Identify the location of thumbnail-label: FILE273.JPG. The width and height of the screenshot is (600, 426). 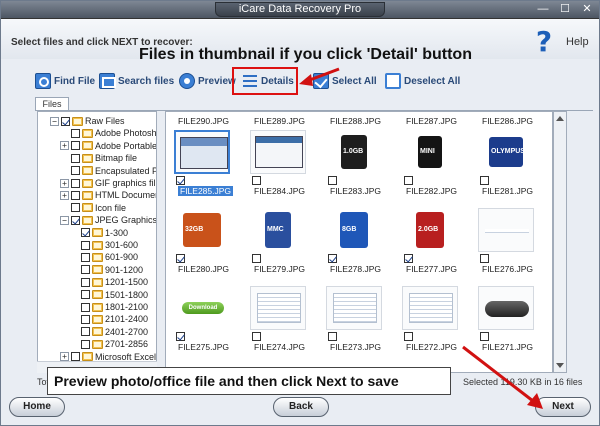
(355, 347).